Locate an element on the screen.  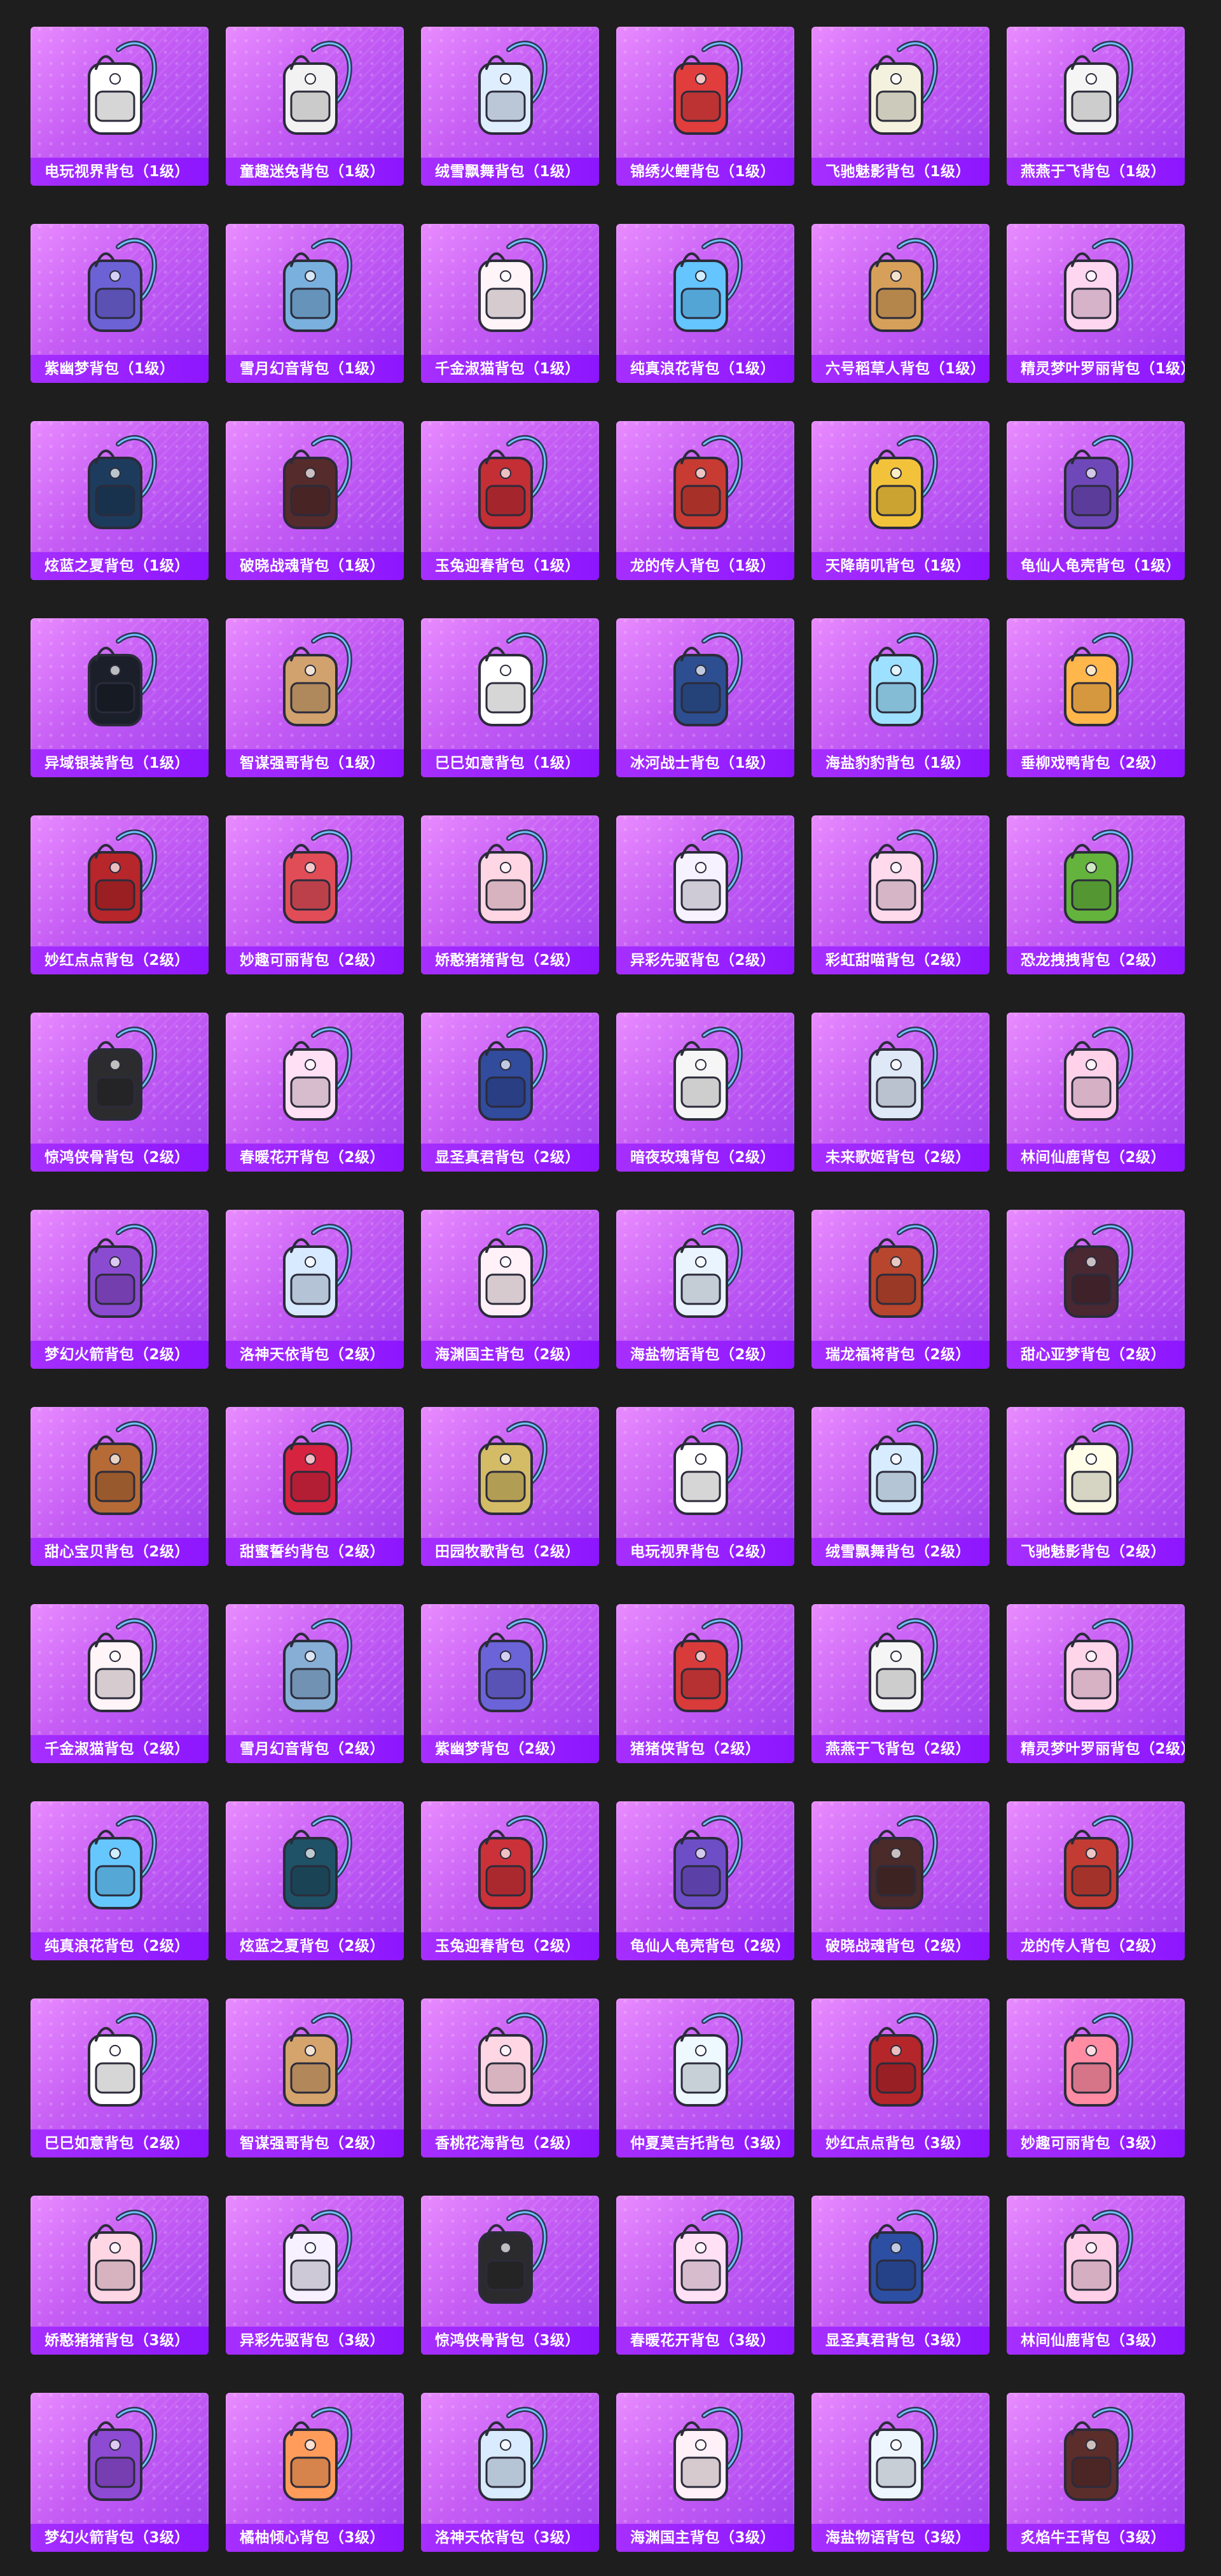
backpack-card: 异彩先驱背包（3级） is located at coordinates (315, 2275).